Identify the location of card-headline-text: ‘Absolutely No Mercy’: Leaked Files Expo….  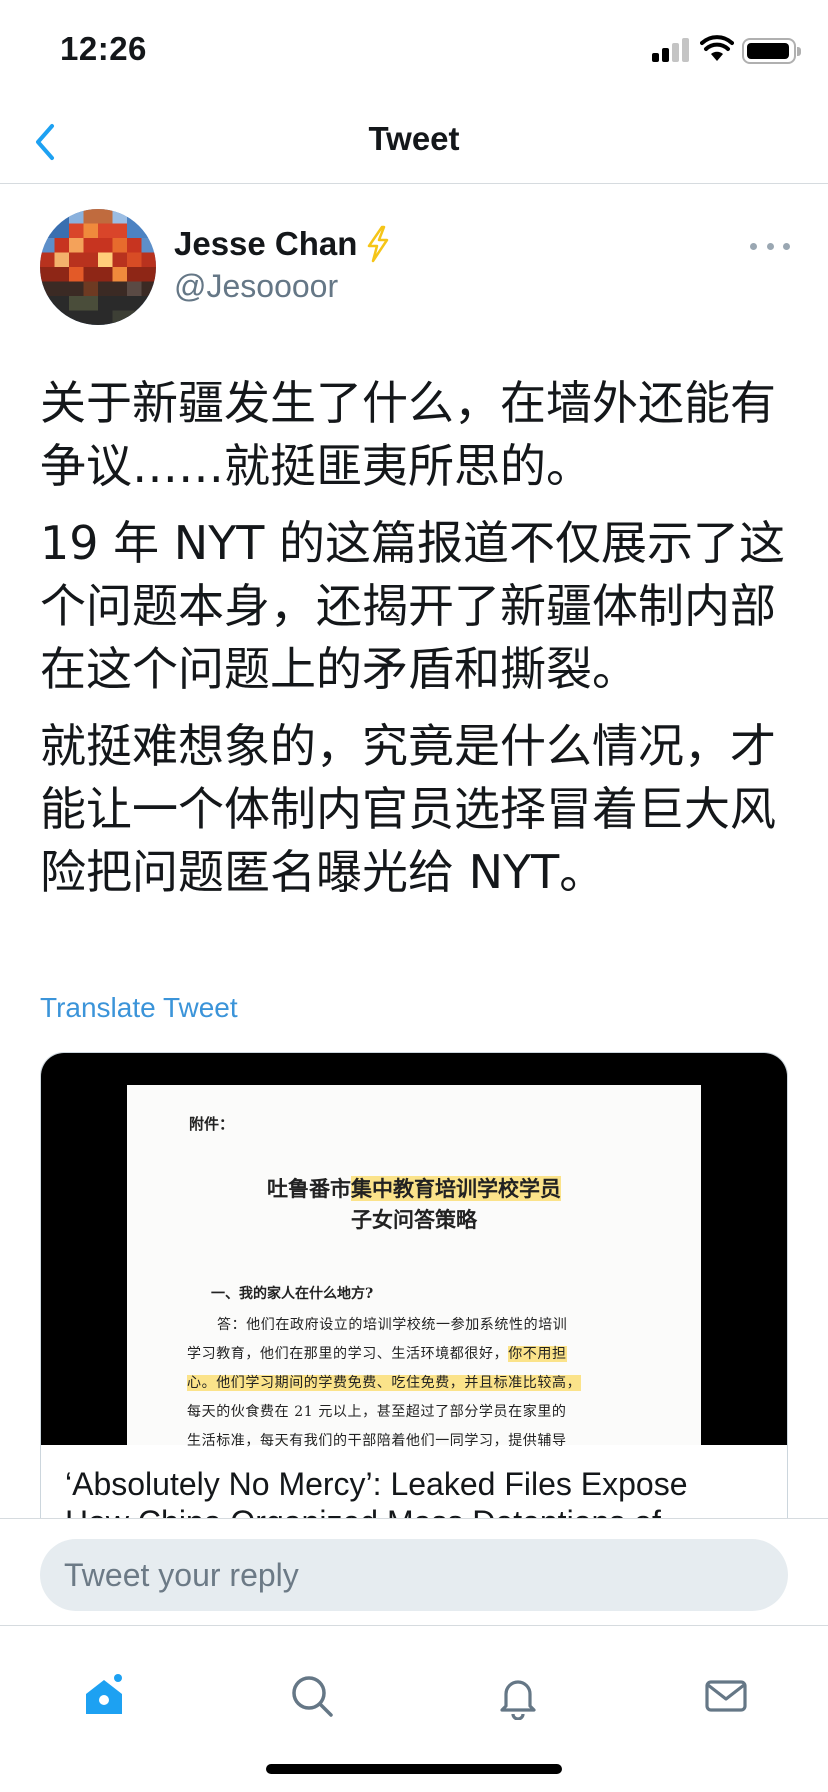
(376, 1484).